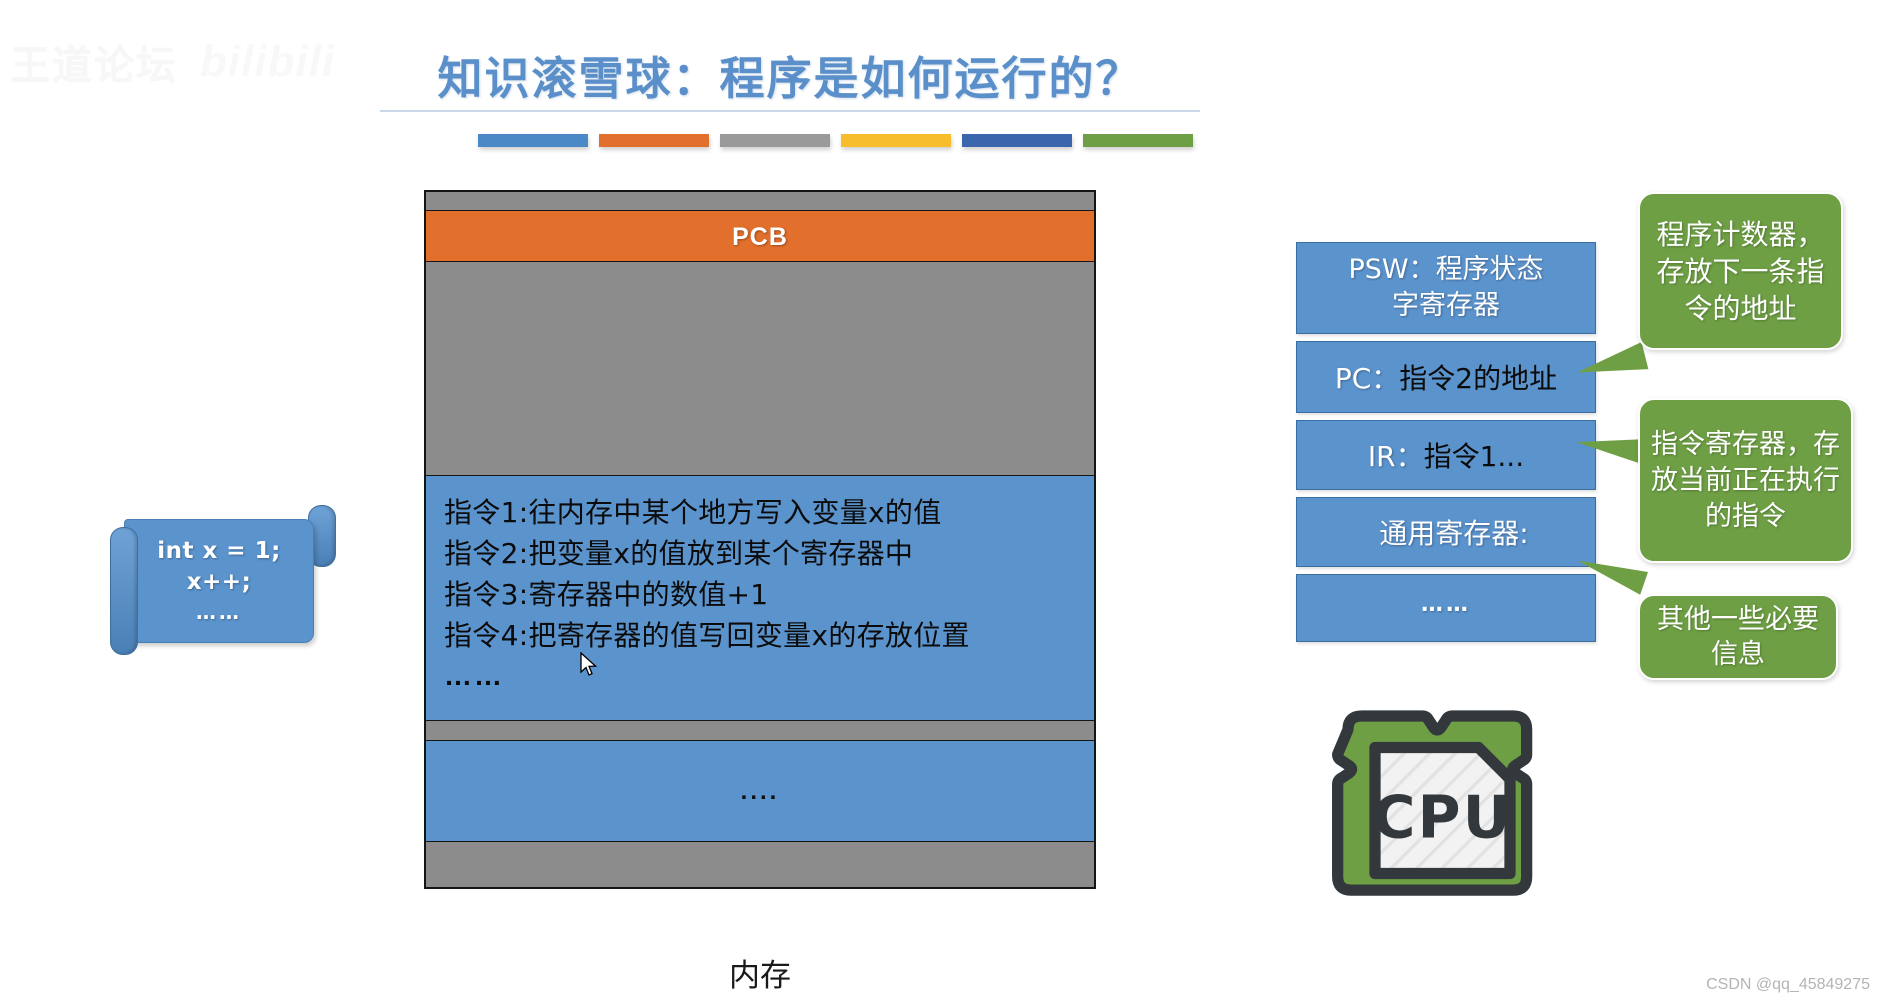 The width and height of the screenshot is (1888, 1004). I want to click on register-pc: PC： 指令2的地址, so click(1446, 377).